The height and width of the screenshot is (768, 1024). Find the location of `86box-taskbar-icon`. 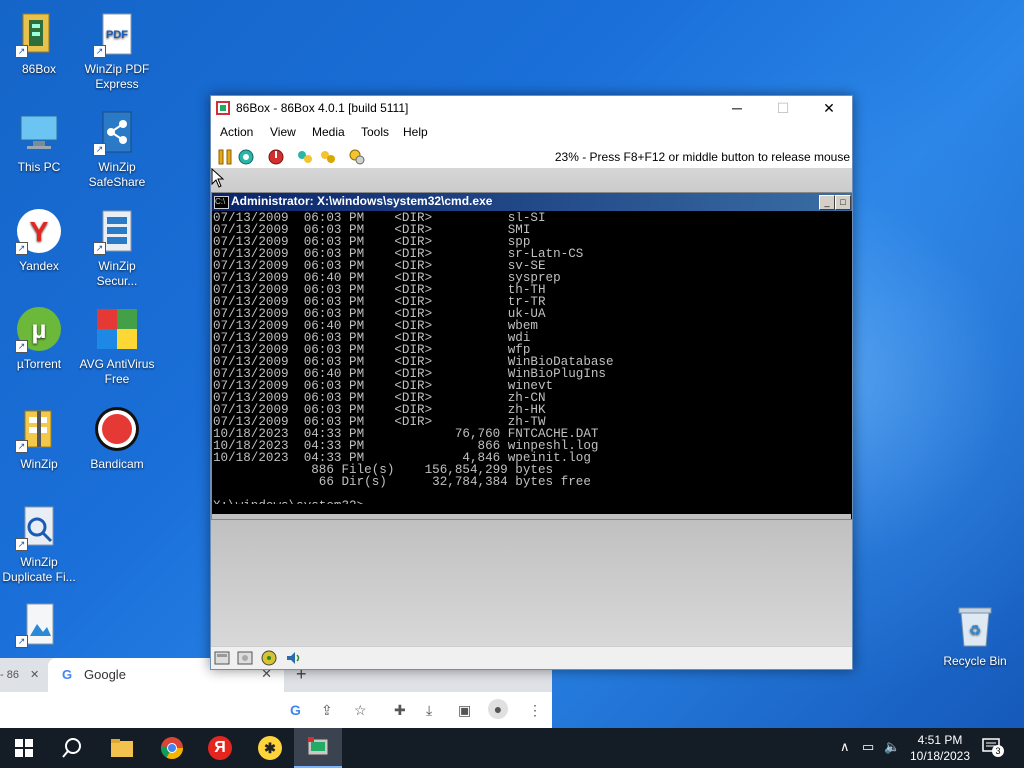

86box-taskbar-icon is located at coordinates (318, 746).